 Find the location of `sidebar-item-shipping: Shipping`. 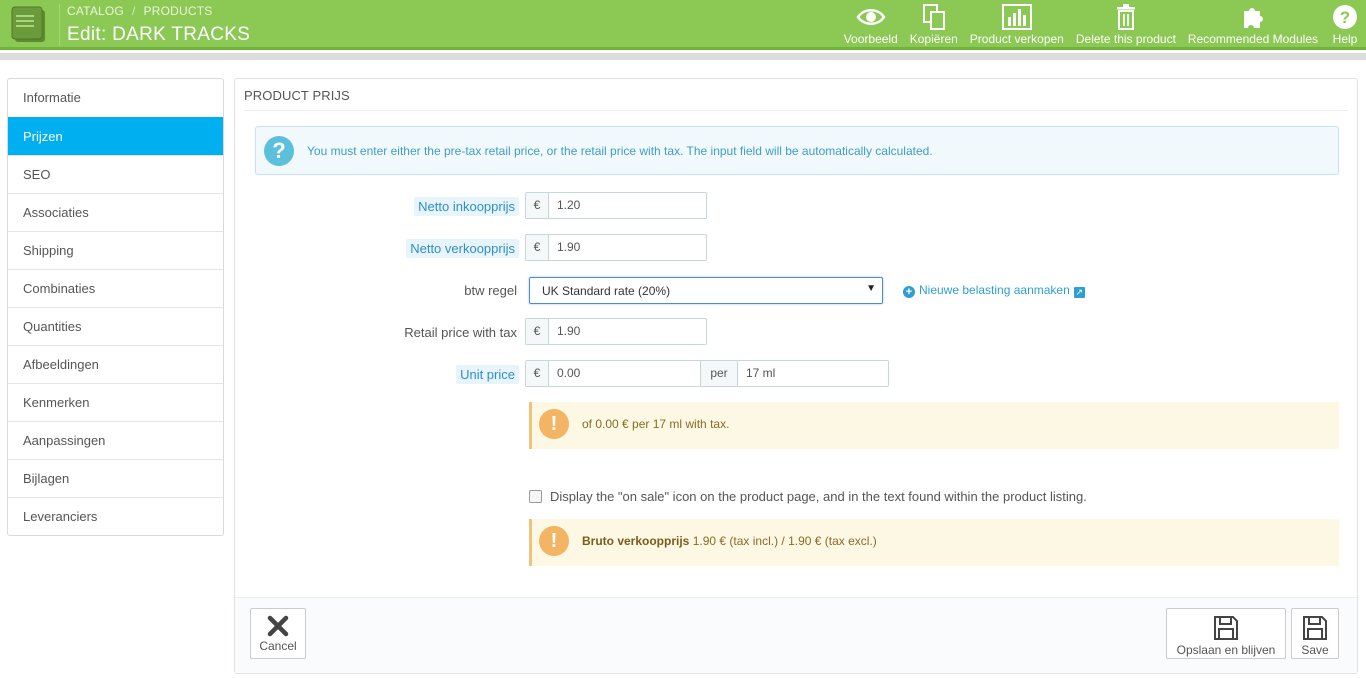

sidebar-item-shipping: Shipping is located at coordinates (115, 250).